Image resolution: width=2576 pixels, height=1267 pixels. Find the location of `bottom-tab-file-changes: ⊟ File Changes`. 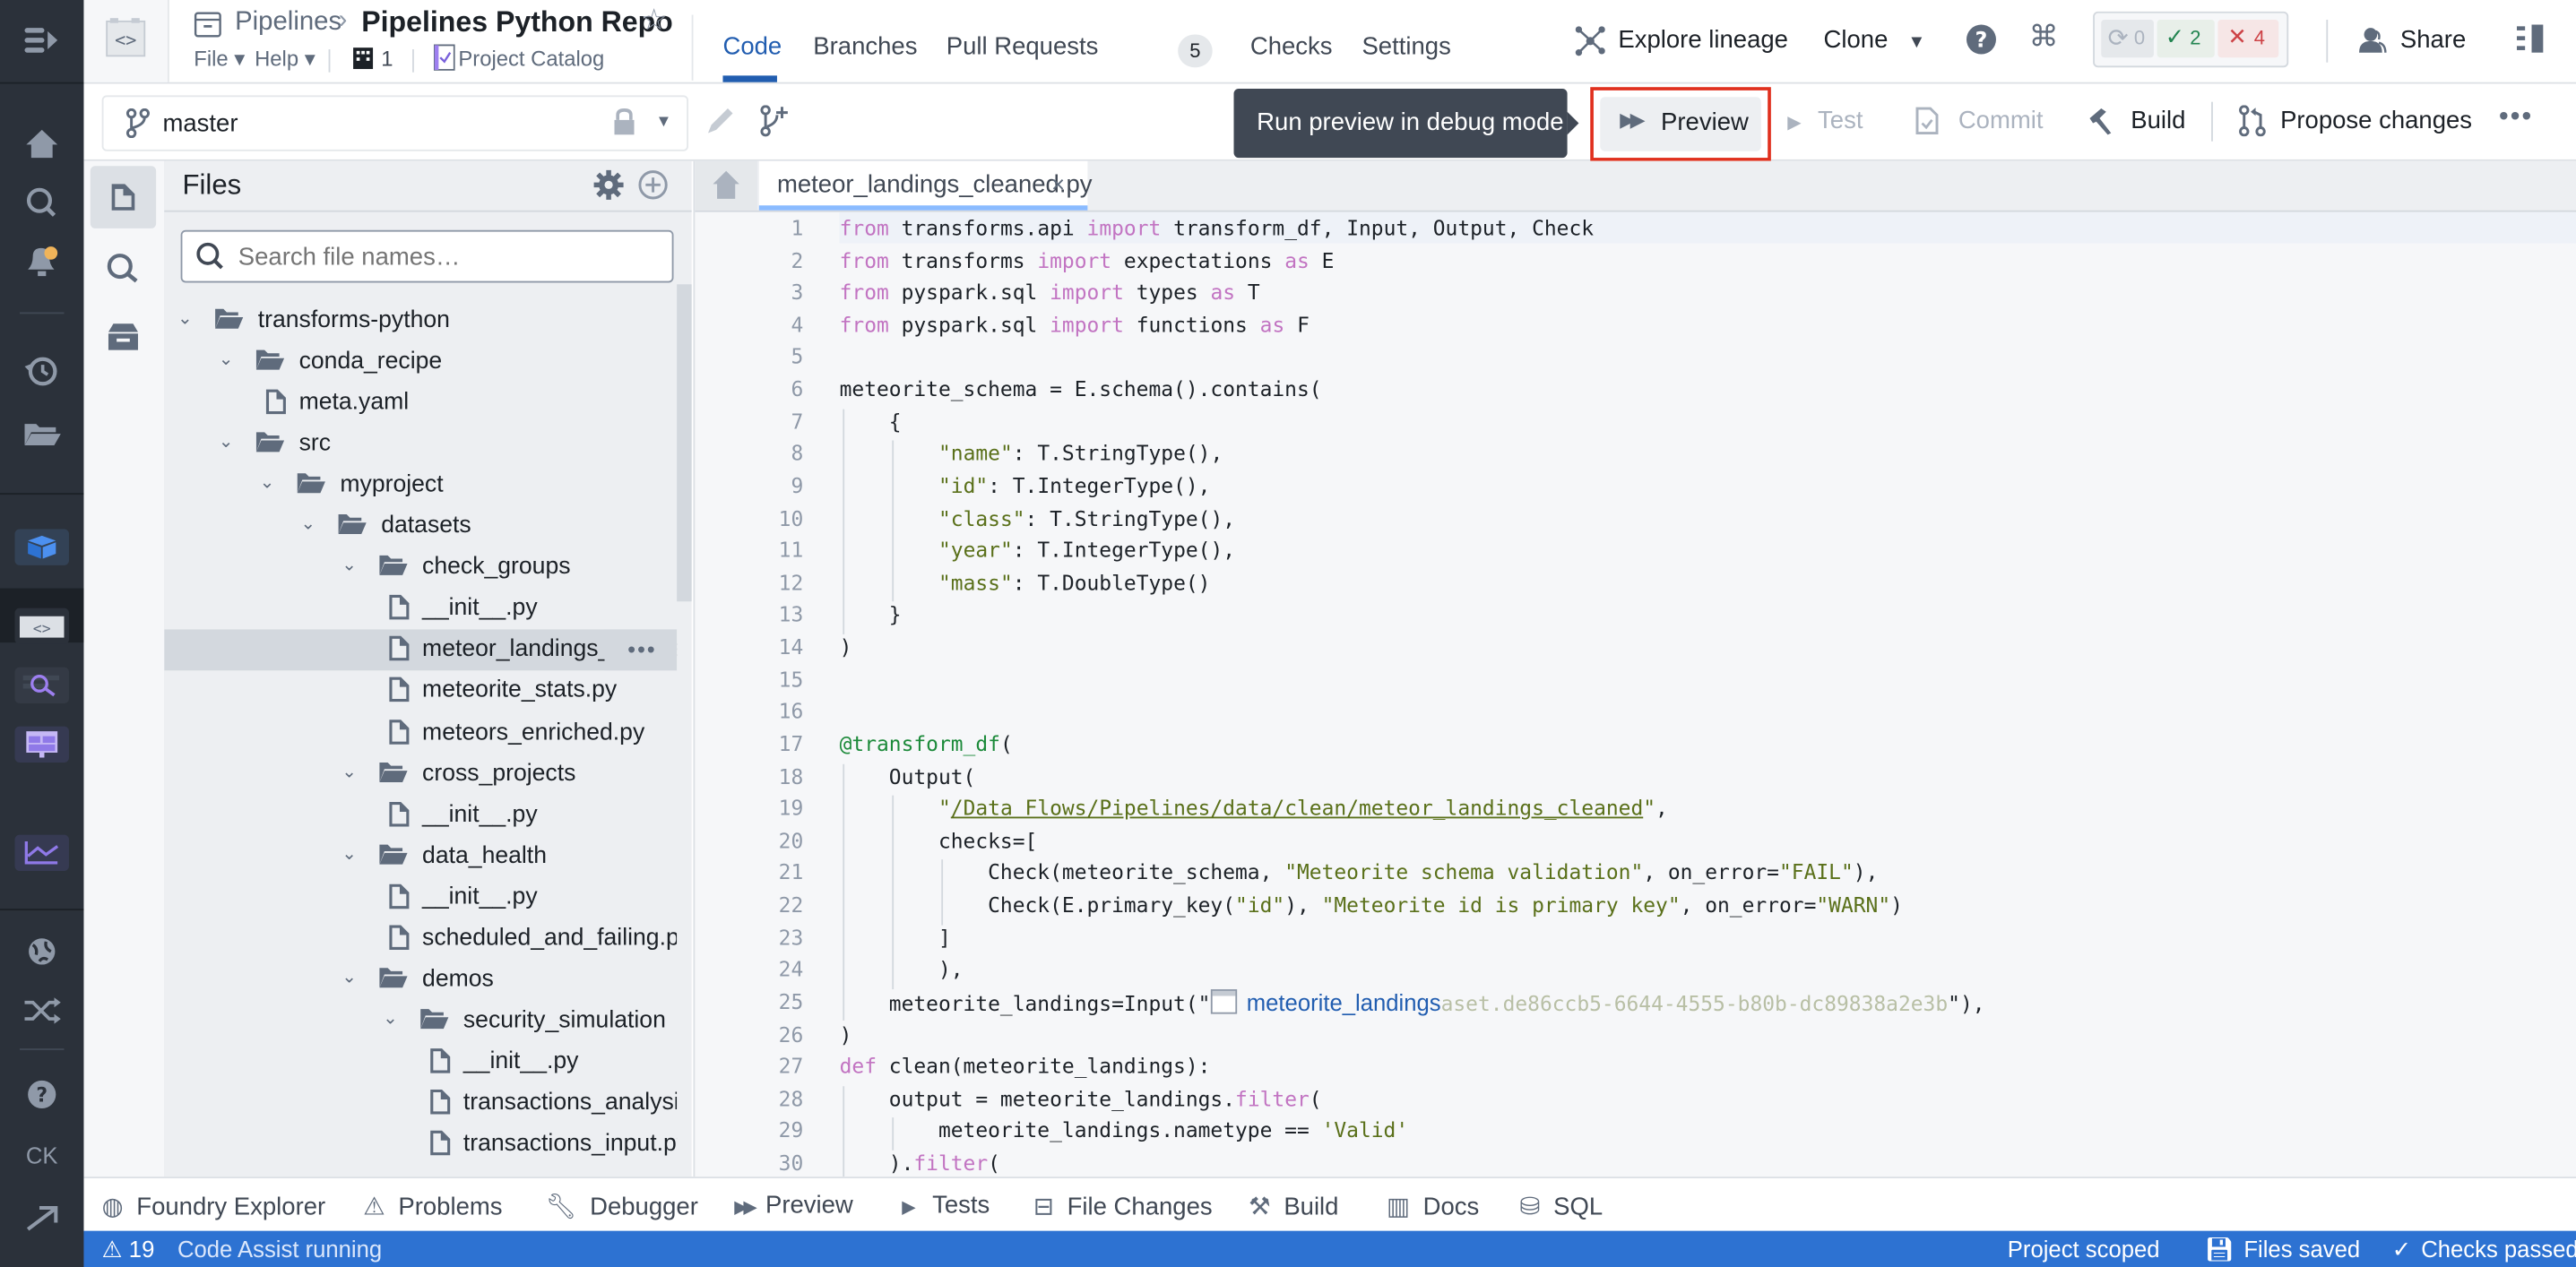

bottom-tab-file-changes: ⊟ File Changes is located at coordinates (1123, 1206).